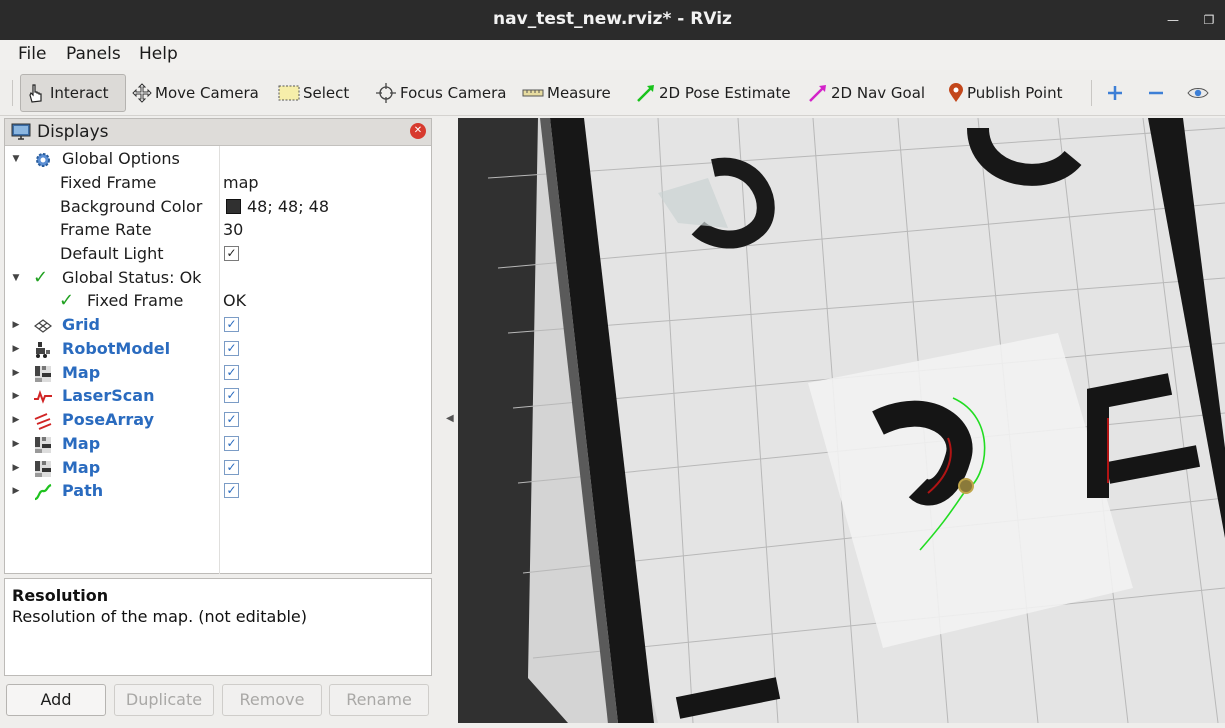 Image resolution: width=1225 pixels, height=728 pixels. I want to click on panels-visibility-button, so click(1198, 93).